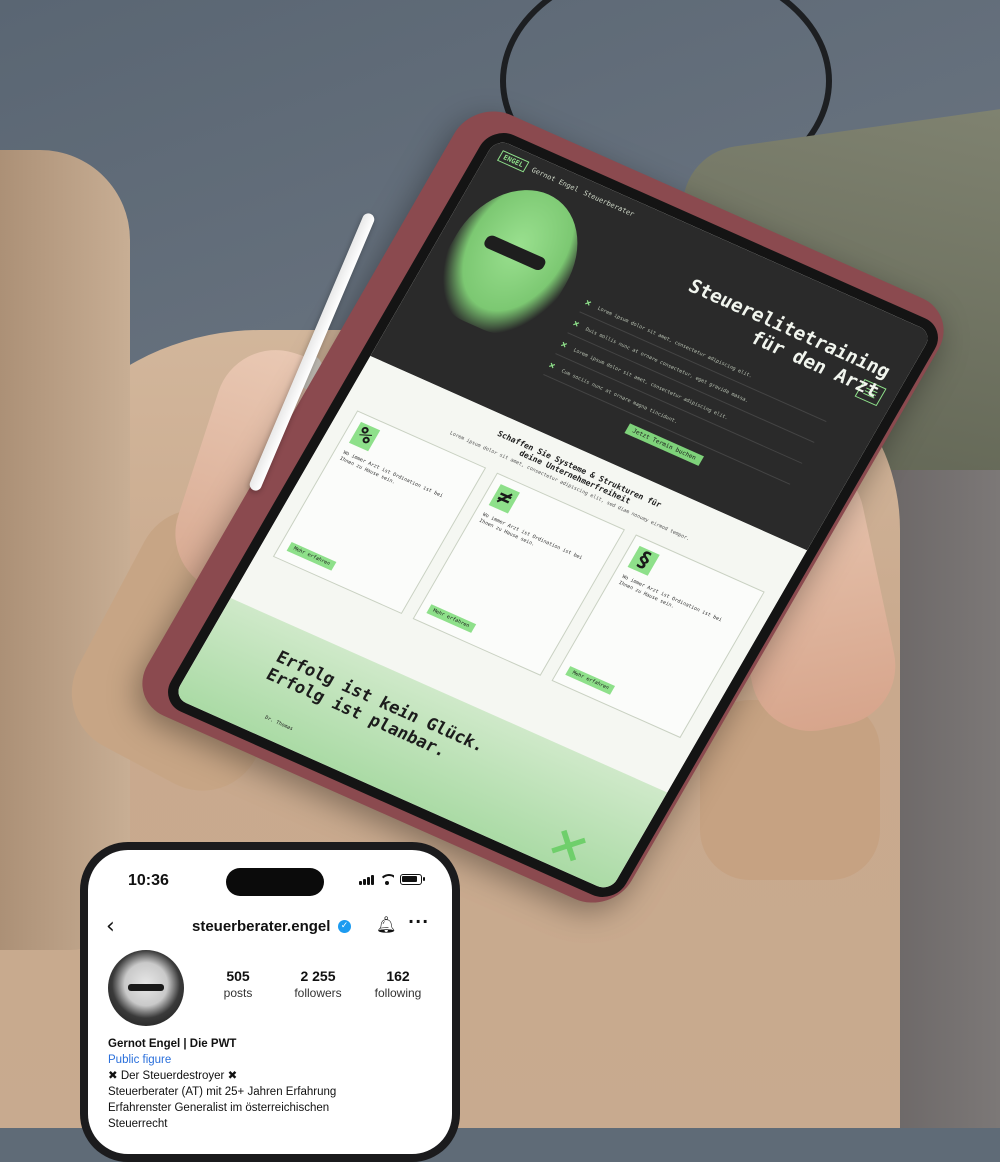 The height and width of the screenshot is (1162, 1000). I want to click on stat-value: 162, so click(398, 976).